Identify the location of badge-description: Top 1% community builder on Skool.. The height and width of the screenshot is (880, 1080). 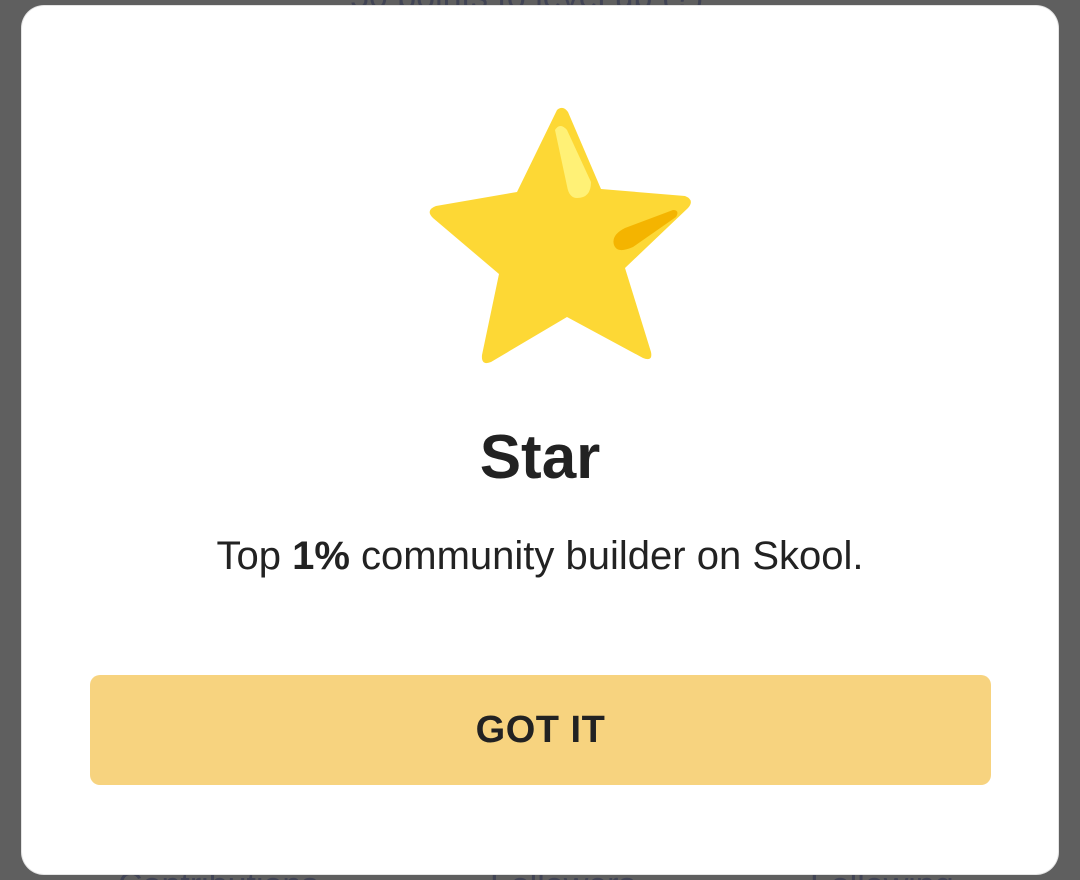
(540, 556).